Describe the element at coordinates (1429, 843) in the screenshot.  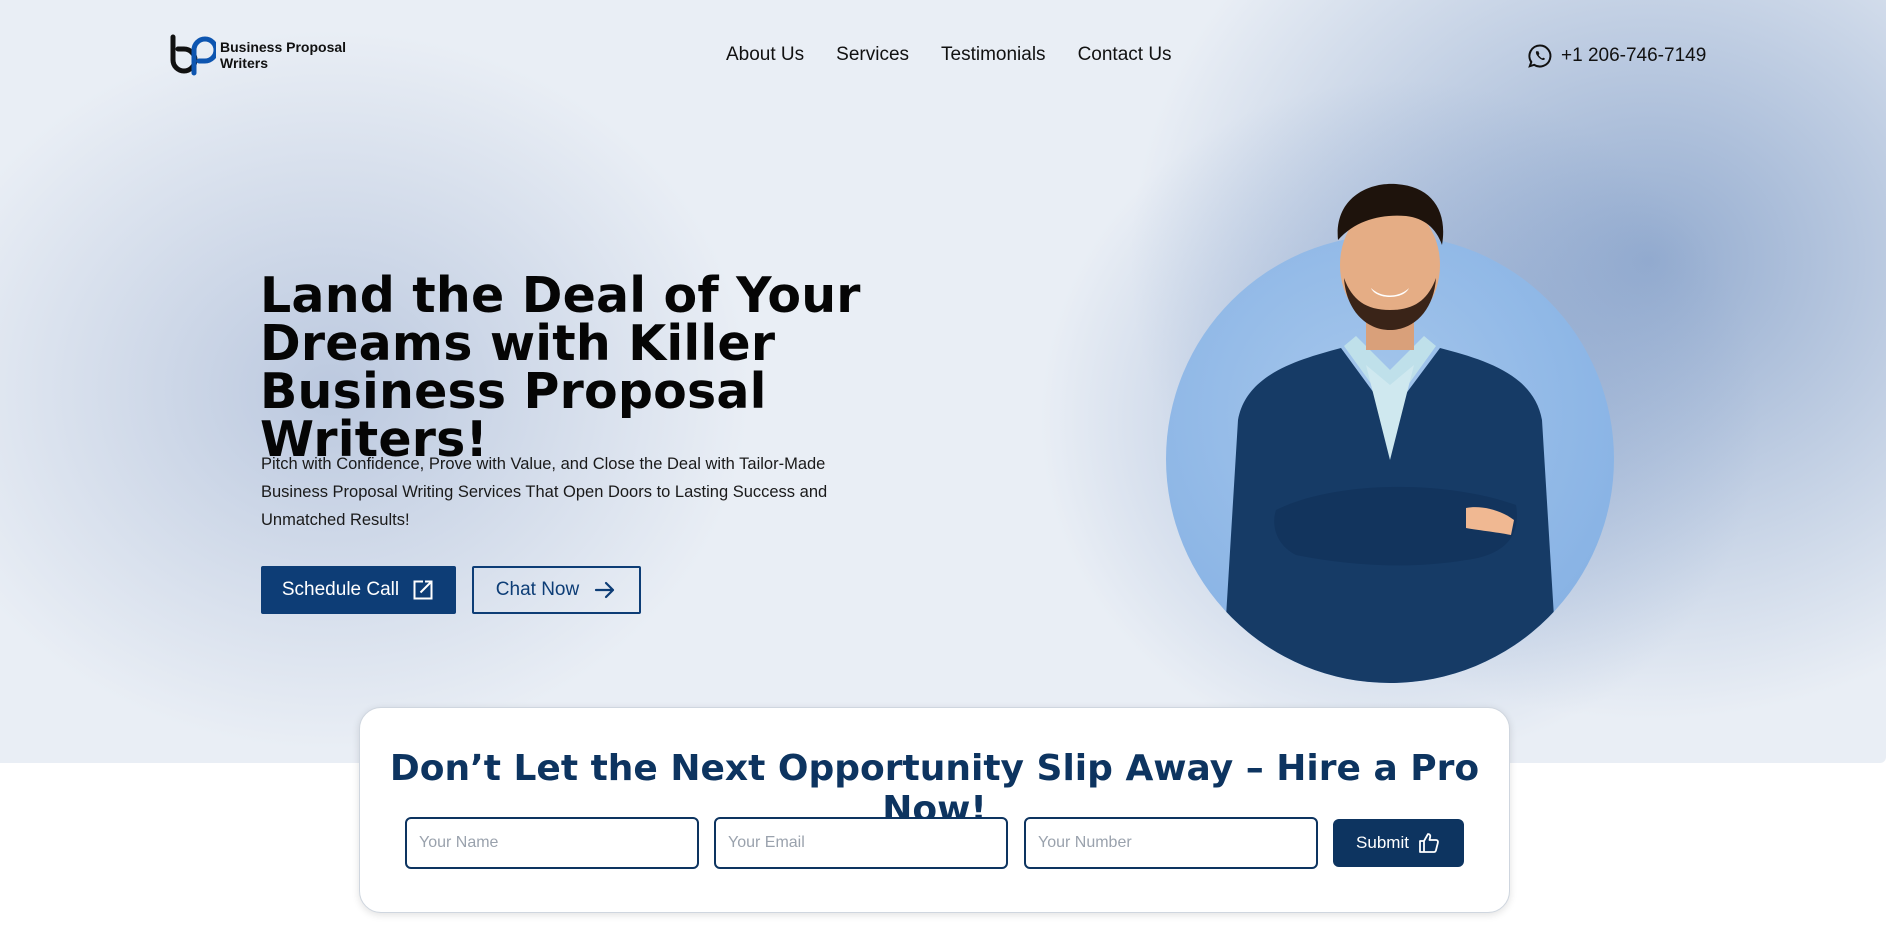
I see `thumbs-up-icon` at that location.